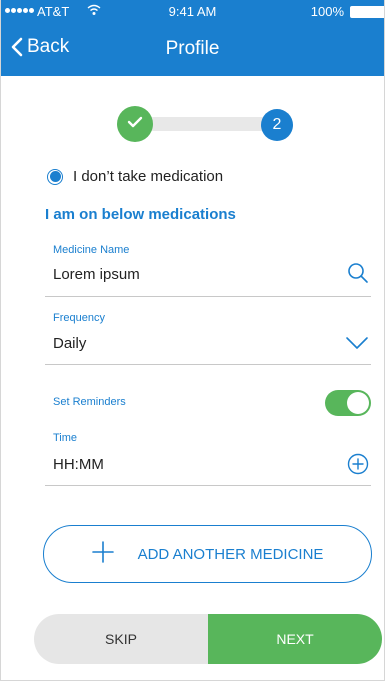  Describe the element at coordinates (121, 639) in the screenshot. I see `skip-button: SKIP` at that location.